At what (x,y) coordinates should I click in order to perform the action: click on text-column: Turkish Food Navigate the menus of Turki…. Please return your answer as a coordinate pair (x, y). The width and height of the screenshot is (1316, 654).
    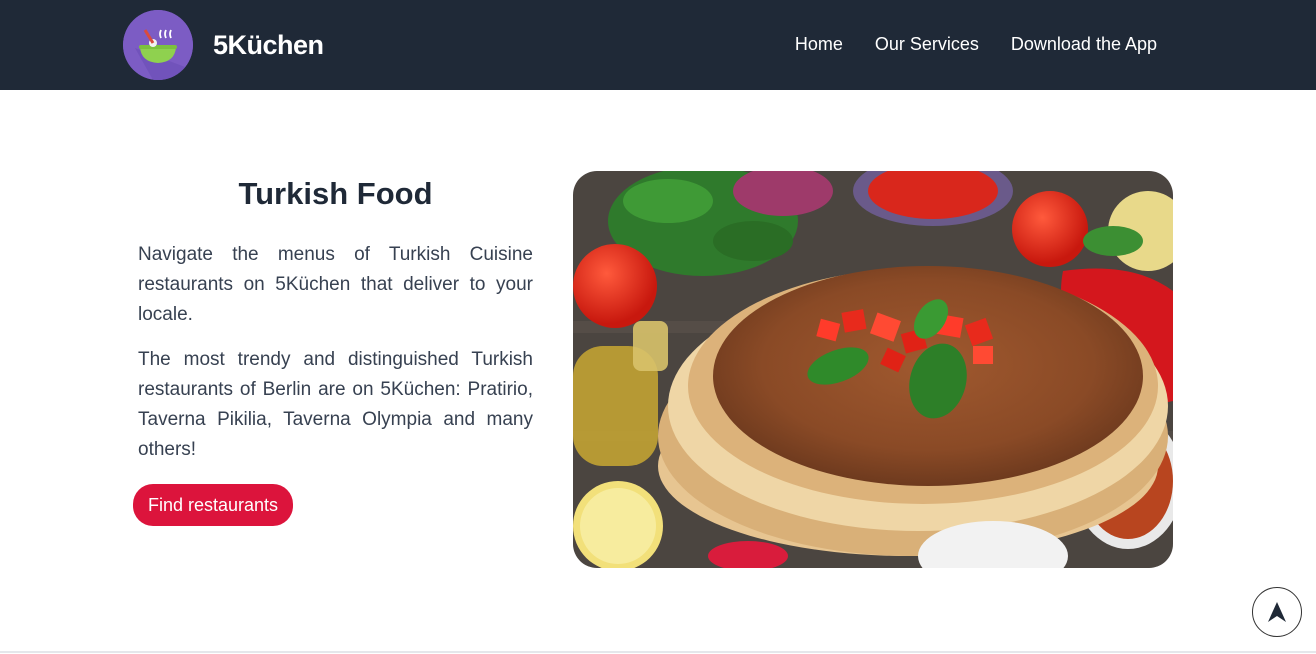
    Looking at the image, I should click on (335, 328).